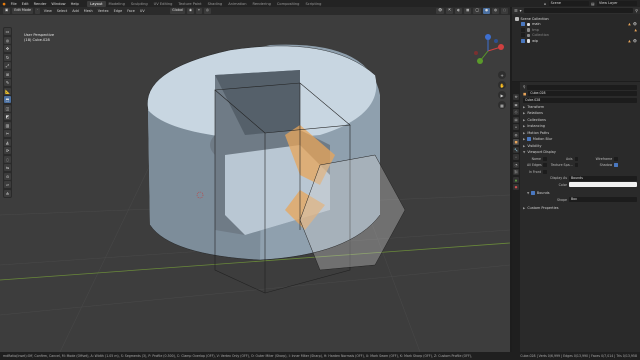  I want to click on menu-add: Add, so click(76, 11).